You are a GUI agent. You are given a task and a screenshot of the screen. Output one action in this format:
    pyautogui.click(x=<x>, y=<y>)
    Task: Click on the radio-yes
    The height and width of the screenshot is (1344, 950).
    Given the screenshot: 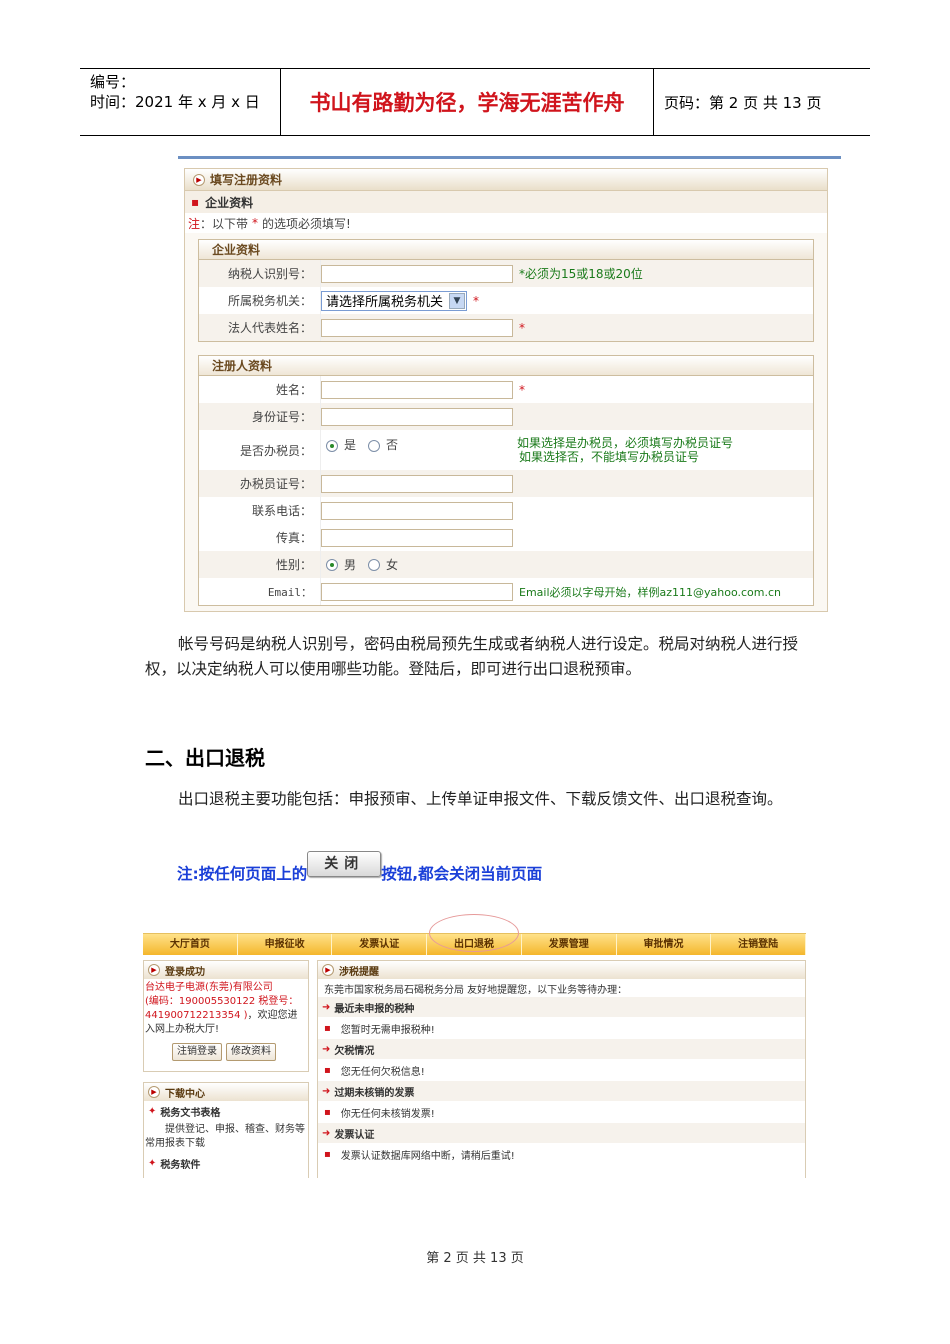 What is the action you would take?
    pyautogui.click(x=332, y=445)
    